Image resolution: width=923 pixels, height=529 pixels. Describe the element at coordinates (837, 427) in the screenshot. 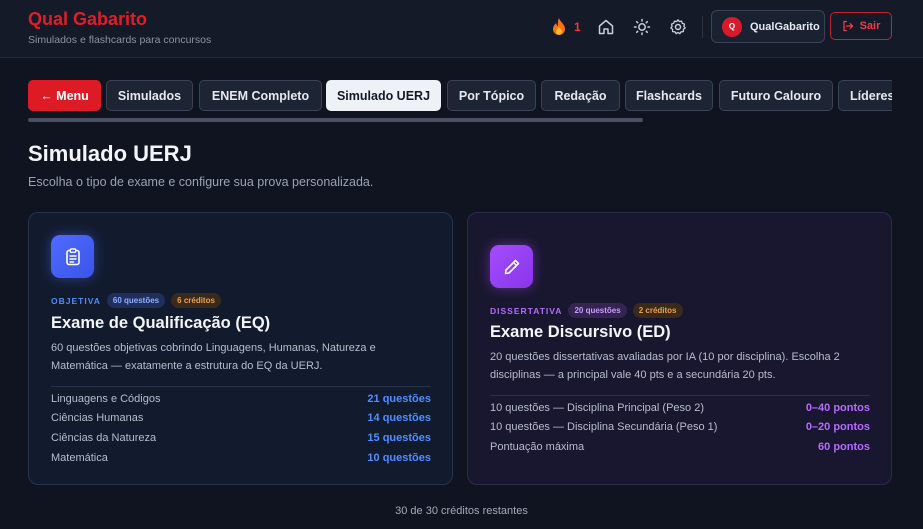

I see `row-value: 0–20 pontos` at that location.